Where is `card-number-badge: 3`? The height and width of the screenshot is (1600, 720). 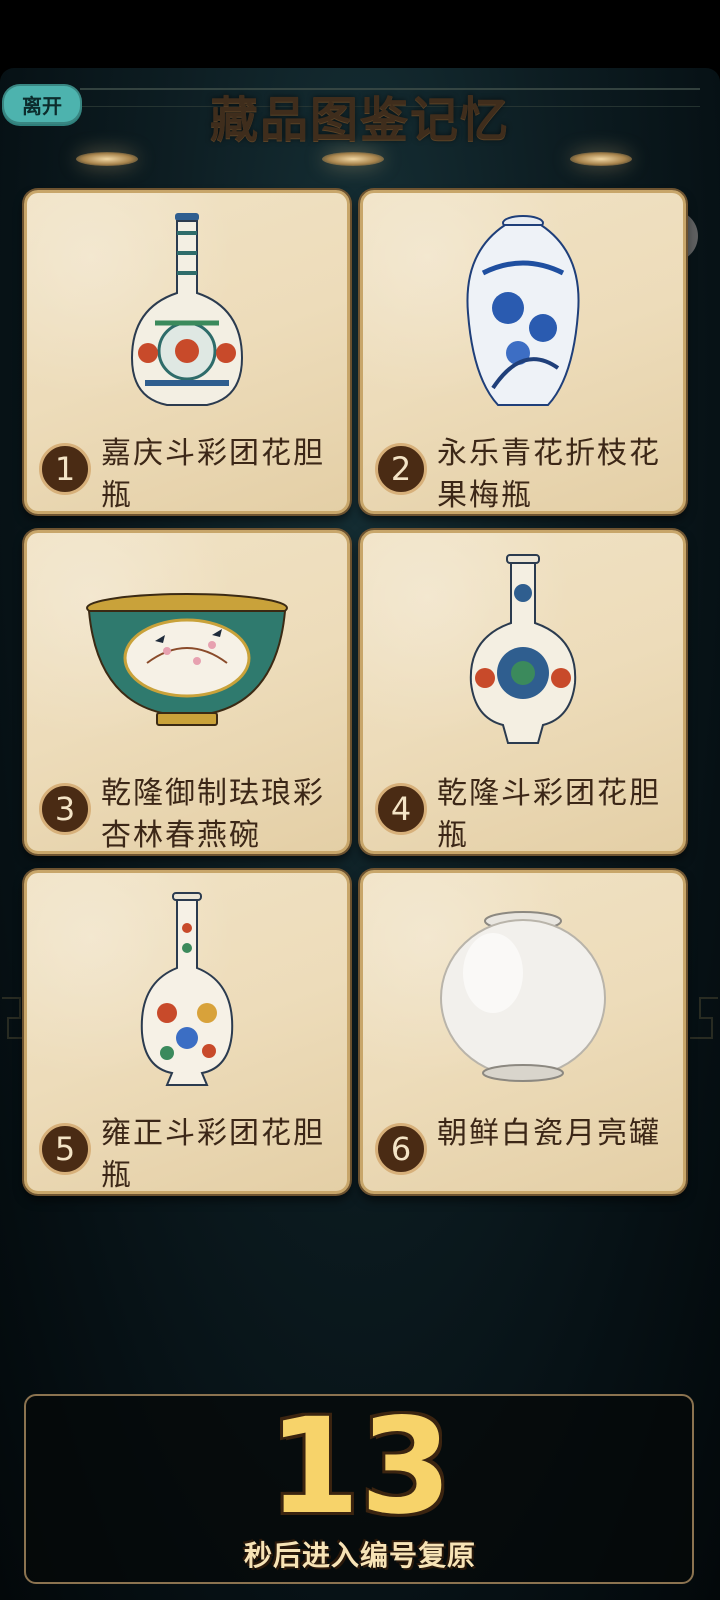
card-number-badge: 3 is located at coordinates (65, 809).